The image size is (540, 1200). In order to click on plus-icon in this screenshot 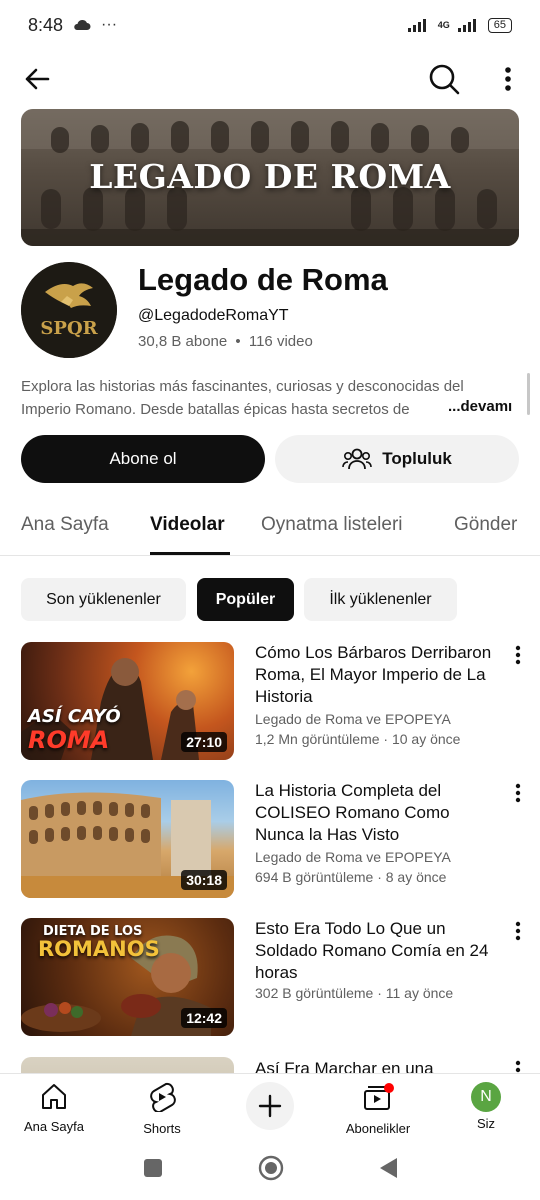, I will do `click(270, 1106)`.